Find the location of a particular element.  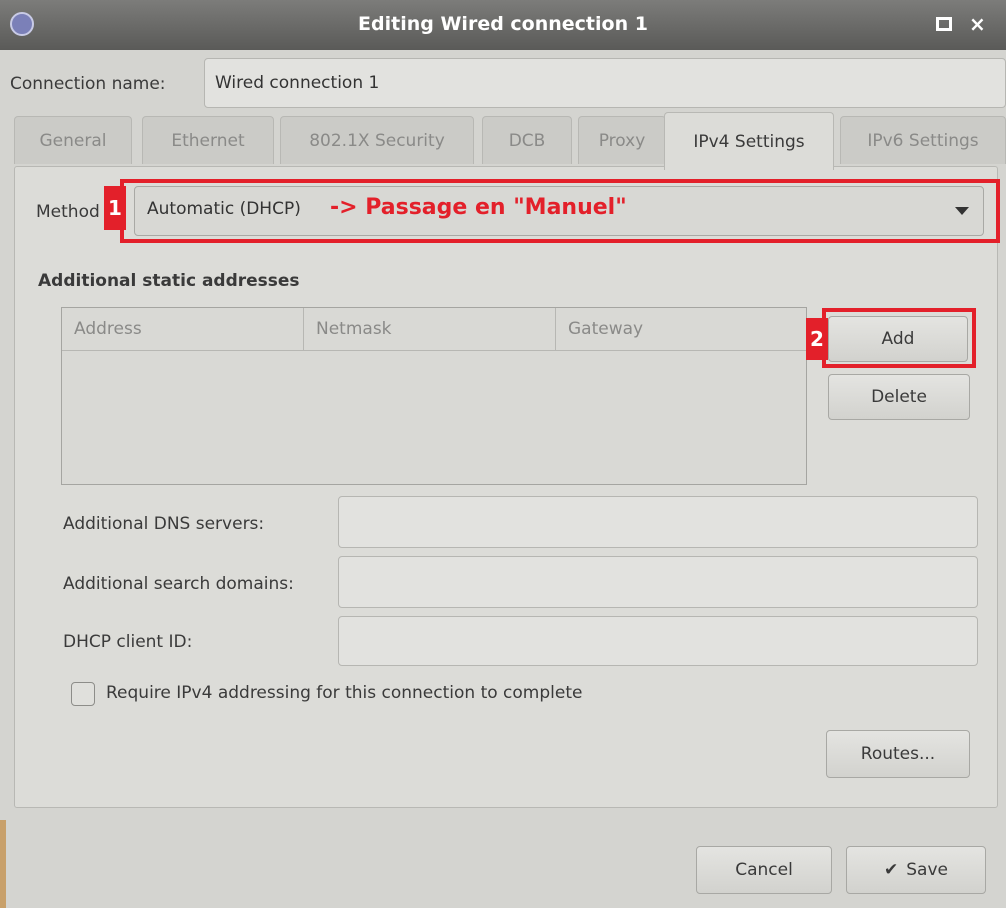

tab-ethernet: Ethernet is located at coordinates (208, 140).